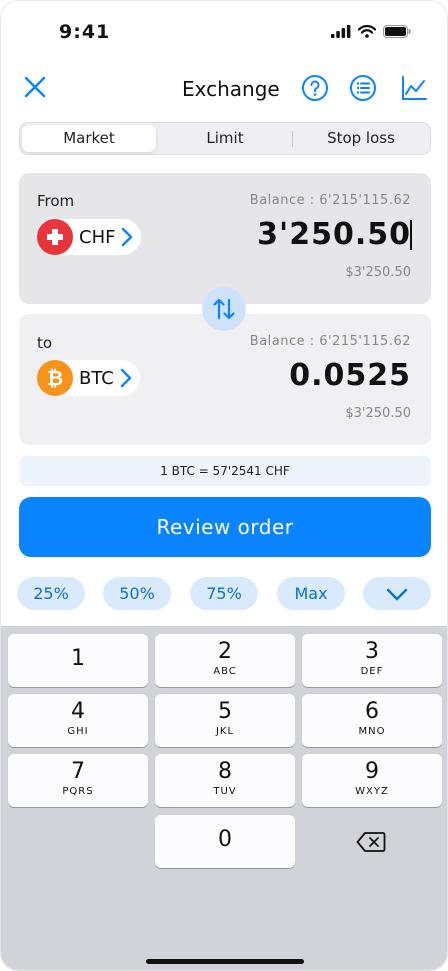 Image resolution: width=448 pixels, height=971 pixels. What do you see at coordinates (225, 961) in the screenshot?
I see `home-indicator` at bounding box center [225, 961].